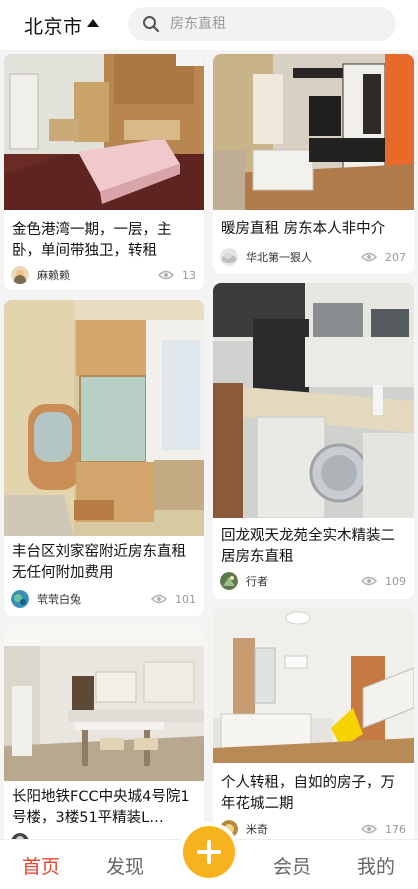 The height and width of the screenshot is (889, 418). I want to click on author-name: 麻赖赖, so click(53, 275).